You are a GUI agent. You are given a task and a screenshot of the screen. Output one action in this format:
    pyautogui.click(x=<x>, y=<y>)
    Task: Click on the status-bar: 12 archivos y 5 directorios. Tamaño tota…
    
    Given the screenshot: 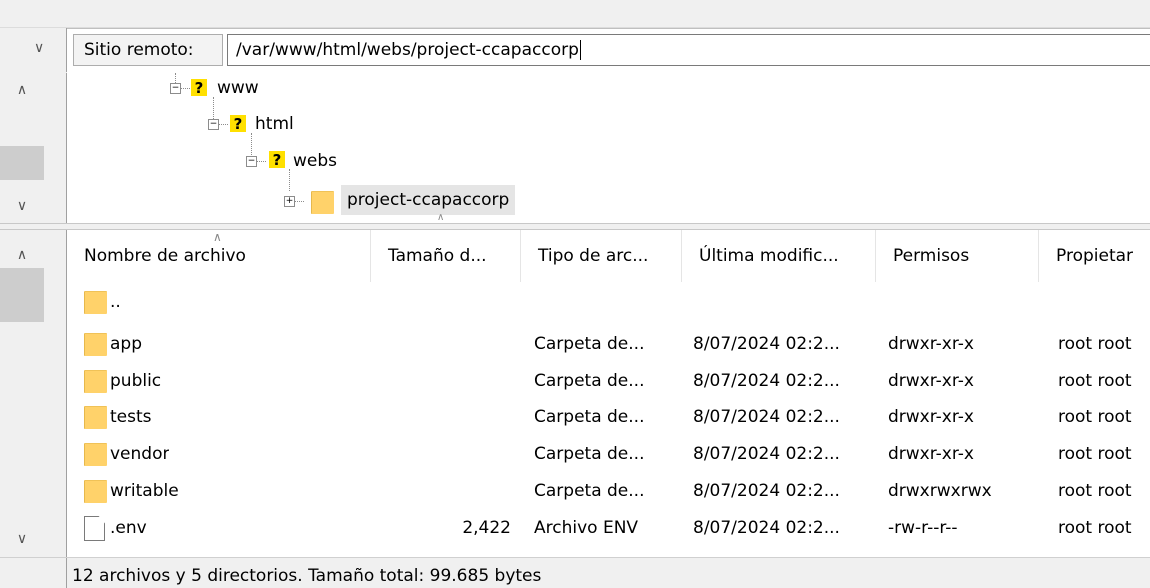 What is the action you would take?
    pyautogui.click(x=575, y=572)
    